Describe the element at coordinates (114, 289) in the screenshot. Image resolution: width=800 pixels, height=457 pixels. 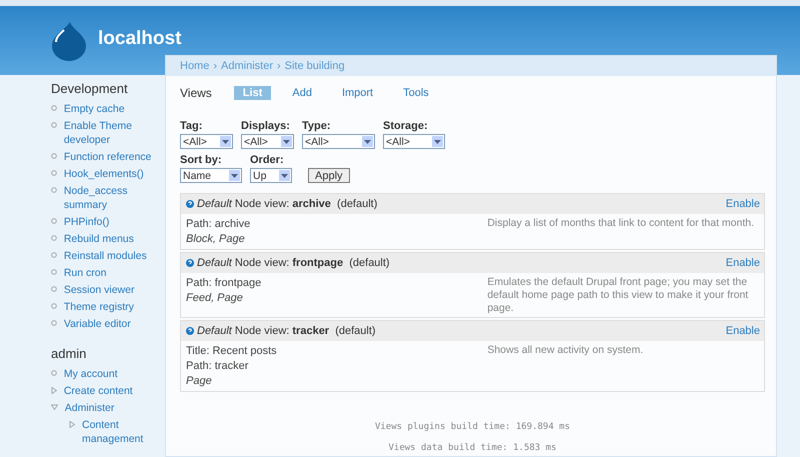
I see `sidebar-link: Session viewer` at that location.